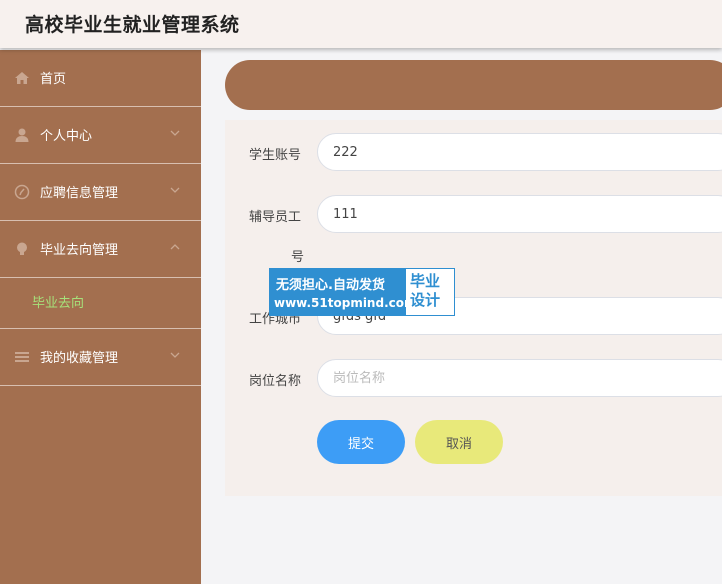 Image resolution: width=722 pixels, height=584 pixels. I want to click on sidebar-item-application-management: 应聘信息管理, so click(100, 192).